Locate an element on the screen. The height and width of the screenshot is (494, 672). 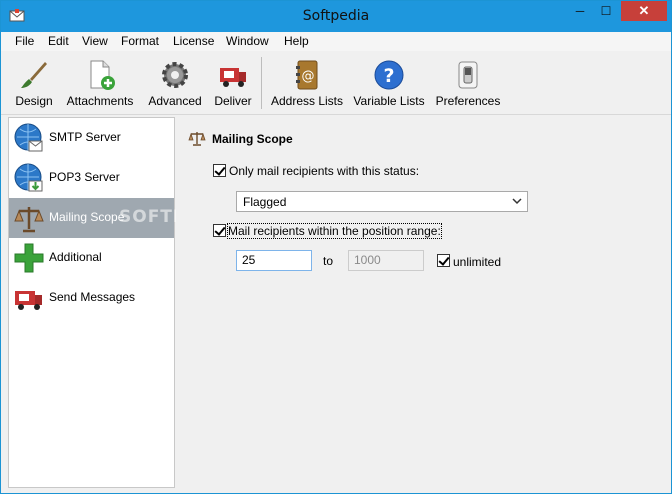
toolbar-variable-lists-button: ? Variable Lists is located at coordinates (389, 84).